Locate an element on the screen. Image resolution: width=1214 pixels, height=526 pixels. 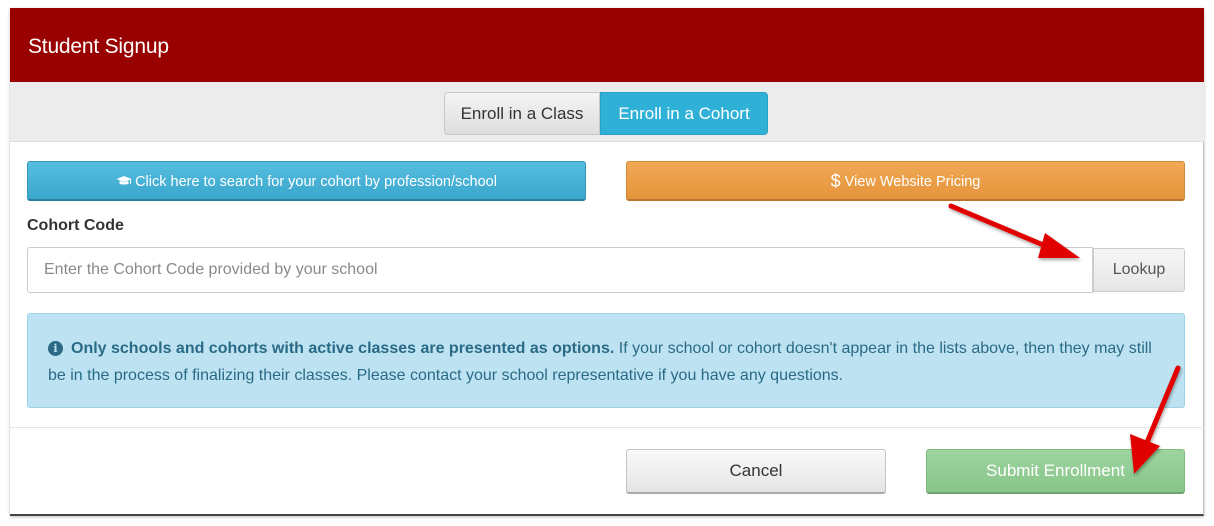
tab-enroll-class: Enroll in a Class is located at coordinates (522, 113).